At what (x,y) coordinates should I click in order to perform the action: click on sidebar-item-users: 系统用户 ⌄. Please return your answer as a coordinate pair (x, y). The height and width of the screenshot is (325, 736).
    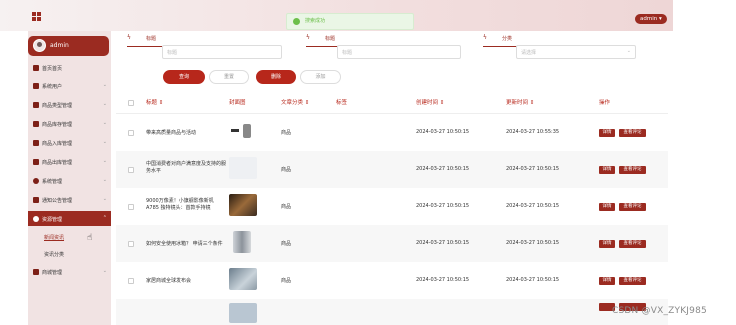
    Looking at the image, I should click on (69, 87).